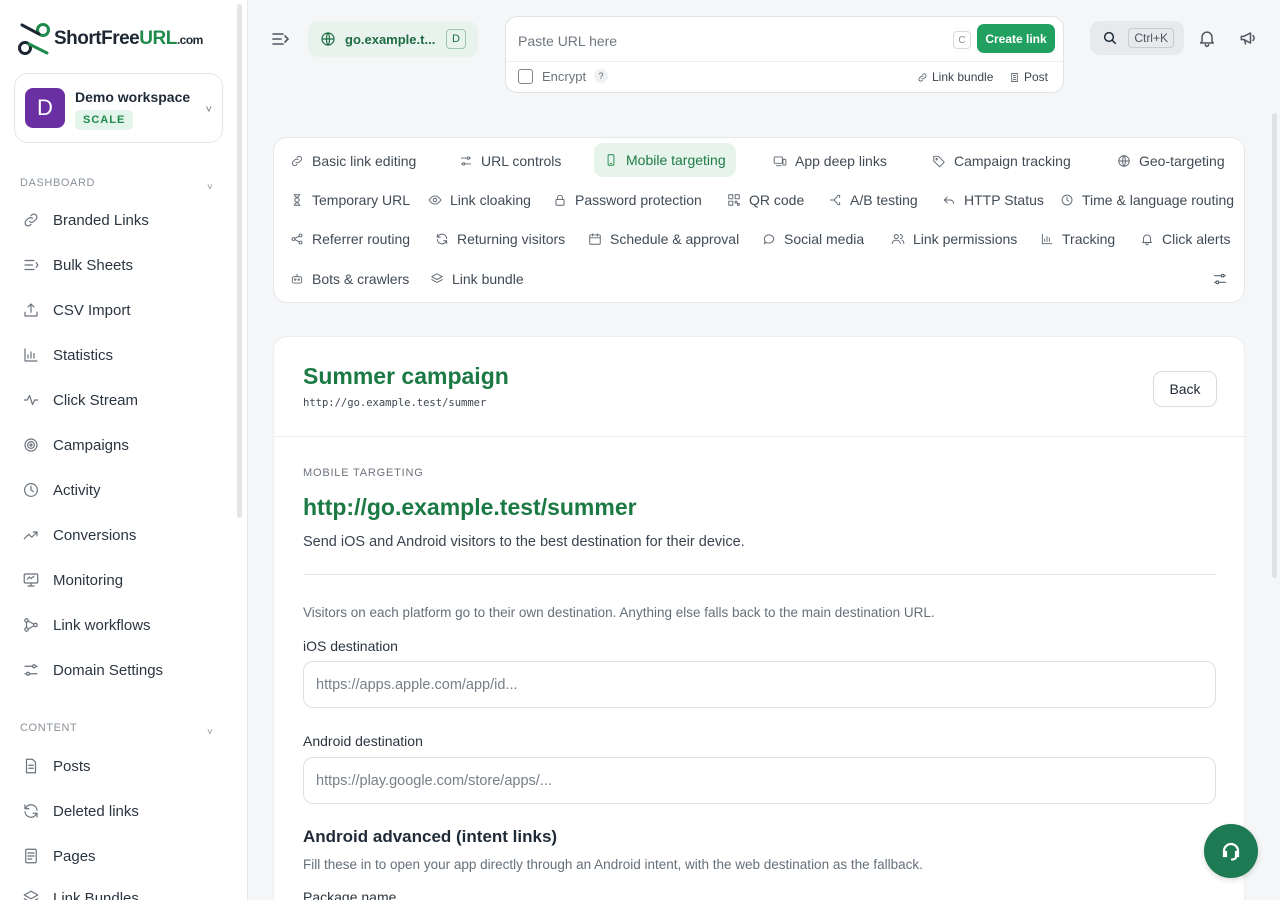  Describe the element at coordinates (601, 76) in the screenshot. I see `help-icon: ?` at that location.